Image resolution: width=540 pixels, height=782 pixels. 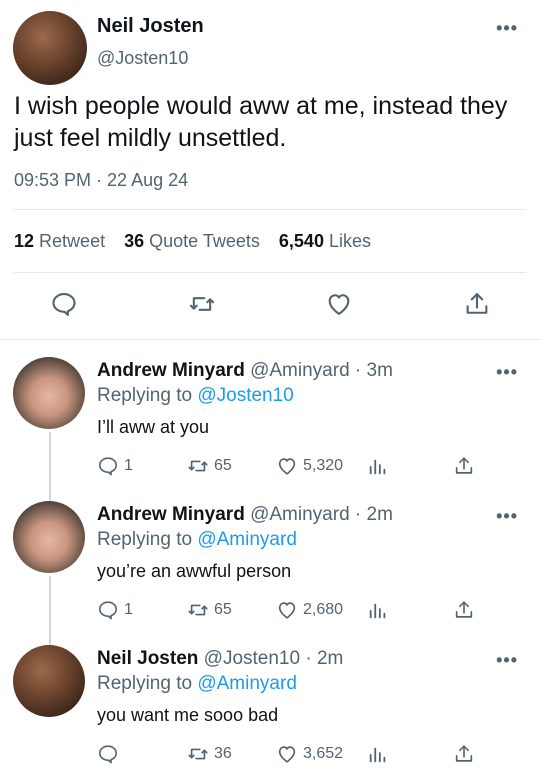 I want to click on quote-count: 36, so click(x=134, y=241).